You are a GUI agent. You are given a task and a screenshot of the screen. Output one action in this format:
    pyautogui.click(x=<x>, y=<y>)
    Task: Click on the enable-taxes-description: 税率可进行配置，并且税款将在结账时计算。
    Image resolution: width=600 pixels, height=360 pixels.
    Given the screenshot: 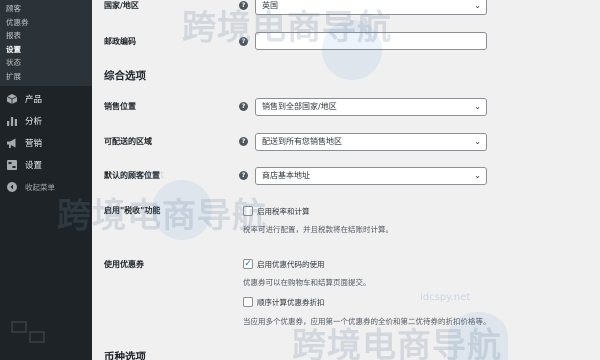 What is the action you would take?
    pyautogui.click(x=318, y=229)
    